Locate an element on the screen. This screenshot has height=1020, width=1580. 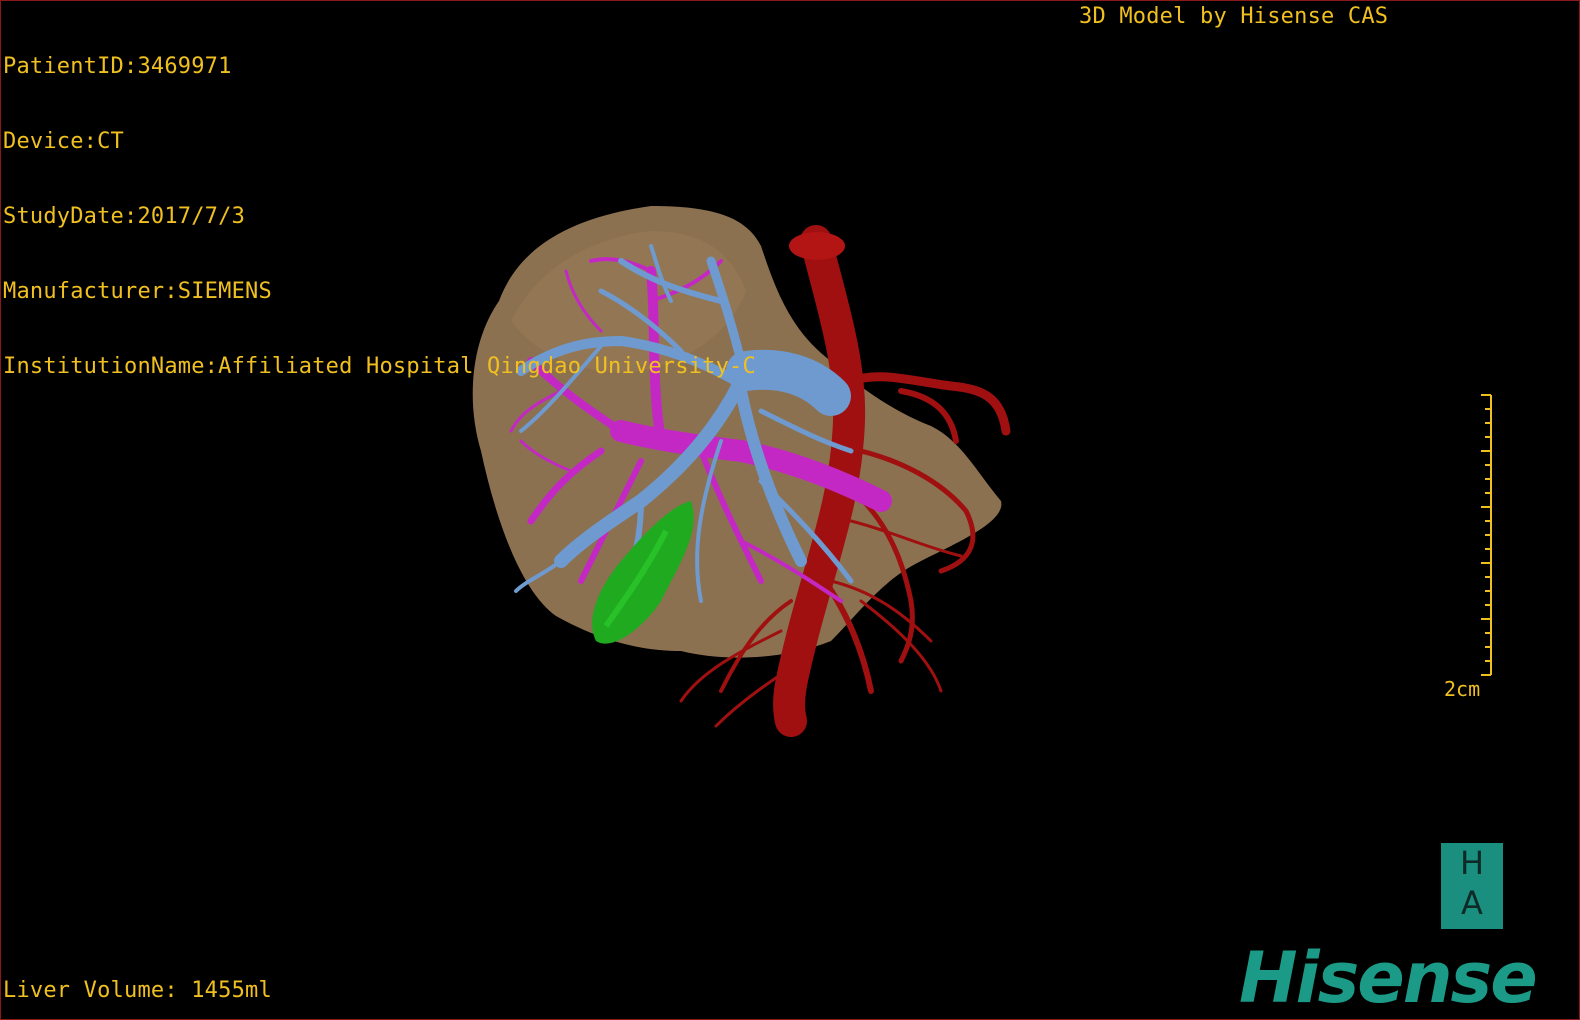
model-credit-label: 3D Model by Hisense CAS is located at coordinates (1234, 16).